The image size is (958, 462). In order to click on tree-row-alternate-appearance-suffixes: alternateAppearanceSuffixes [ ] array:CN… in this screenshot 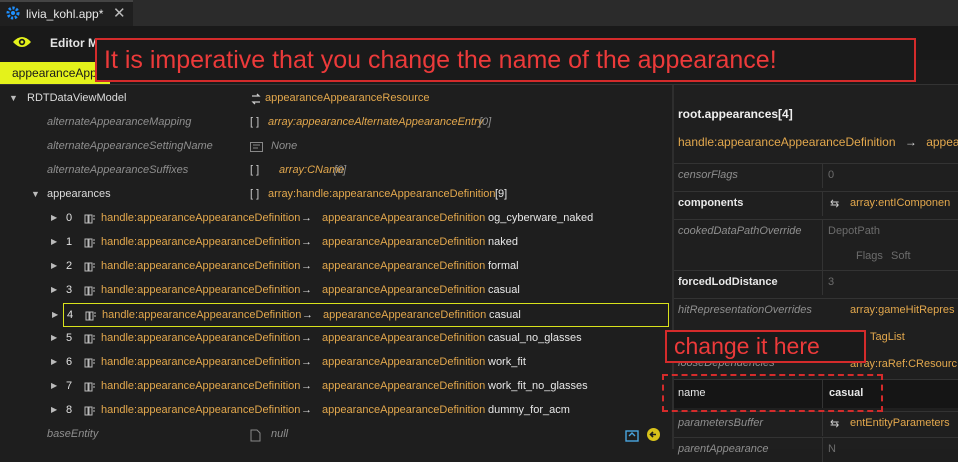, I will do `click(336, 171)`.